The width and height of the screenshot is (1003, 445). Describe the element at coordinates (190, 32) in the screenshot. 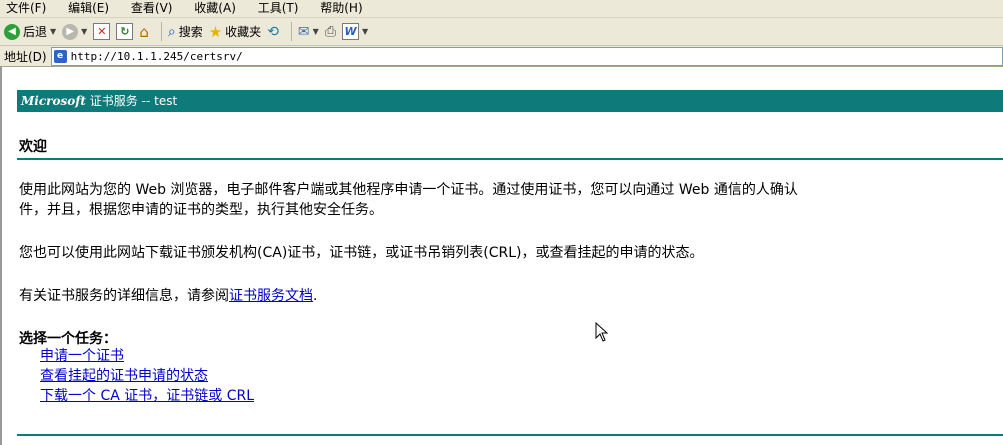

I see `search-label: 搜索` at that location.